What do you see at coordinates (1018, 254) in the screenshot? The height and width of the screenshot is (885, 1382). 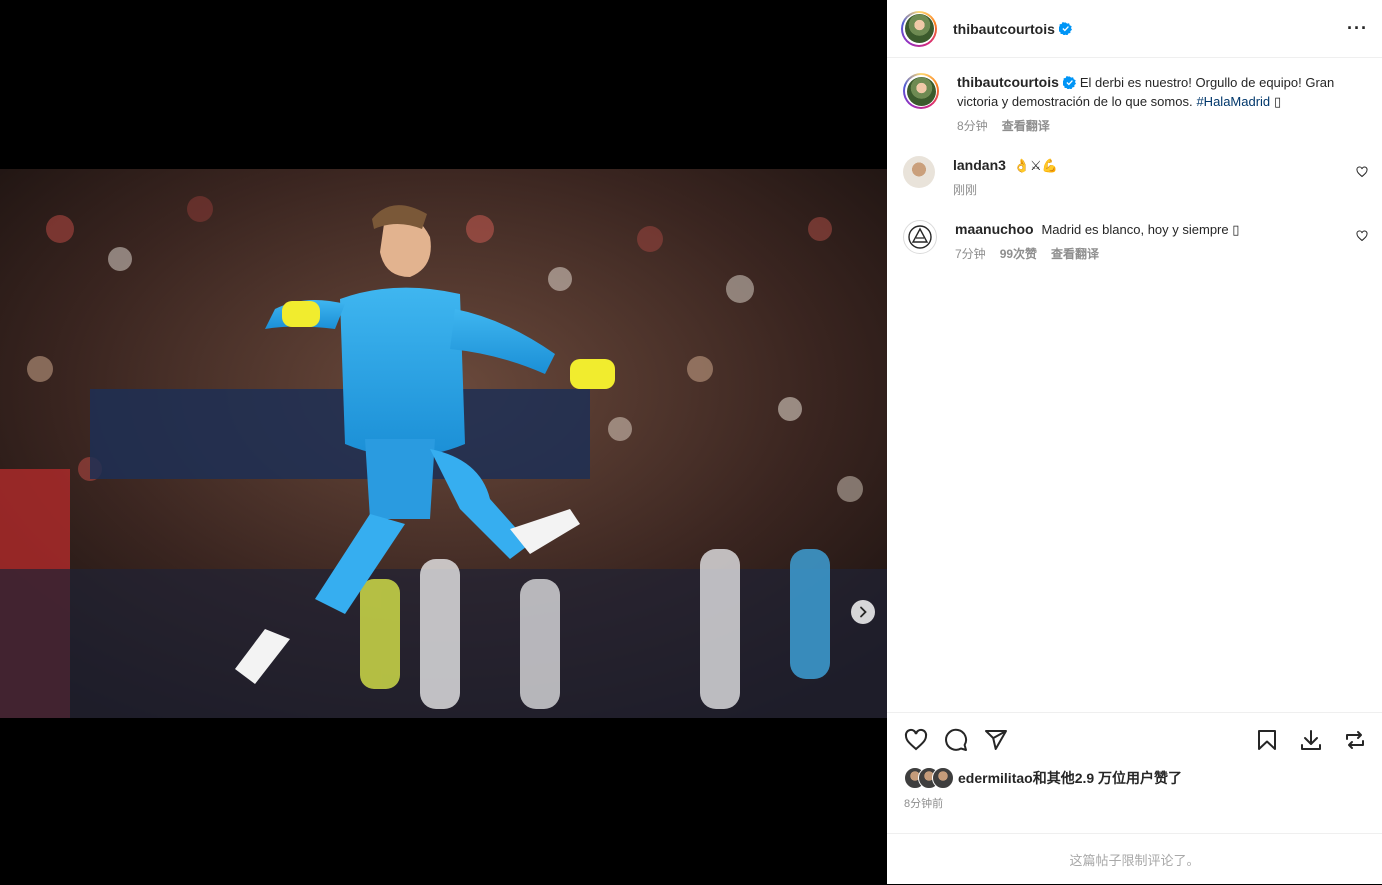 I see `comment-likes-count: 99次赞` at bounding box center [1018, 254].